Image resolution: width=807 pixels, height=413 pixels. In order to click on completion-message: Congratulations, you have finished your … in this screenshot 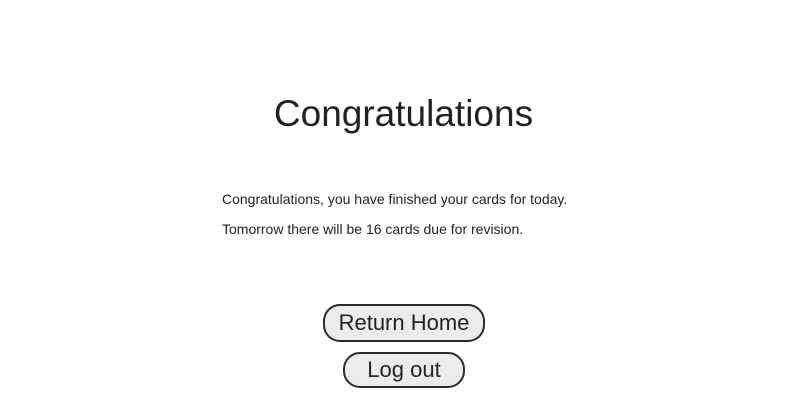, I will do `click(395, 199)`.